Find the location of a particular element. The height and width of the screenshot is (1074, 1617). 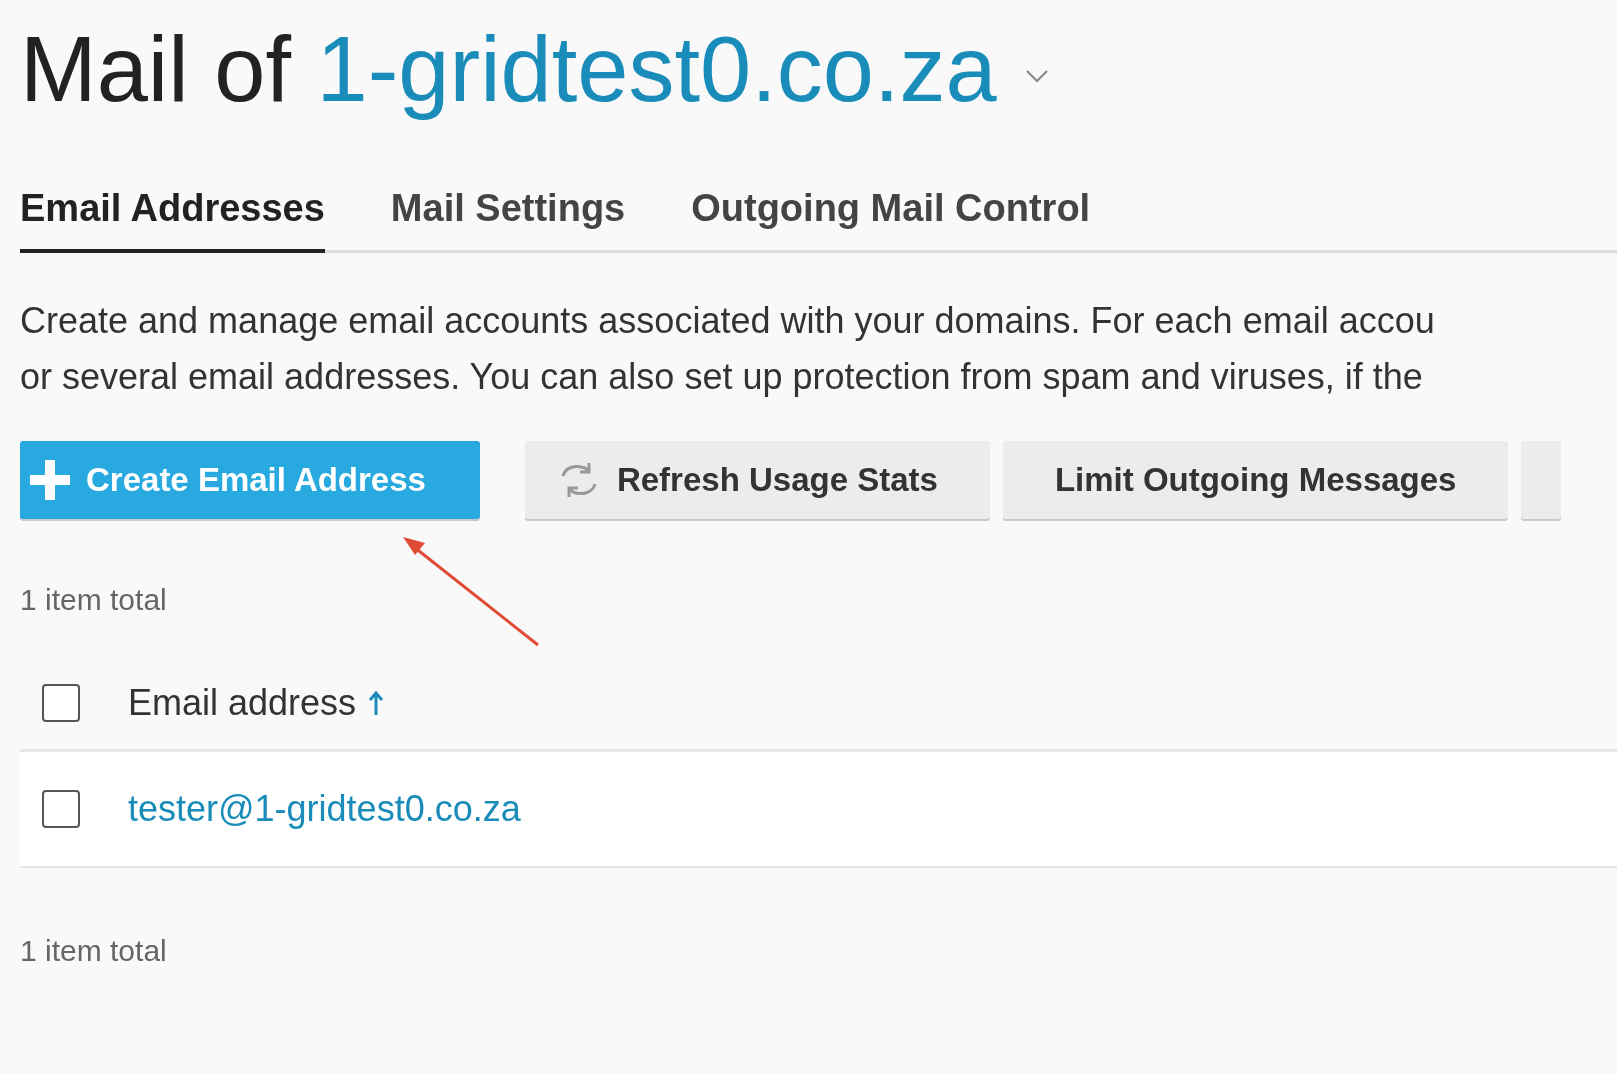

email-link: tester@1-gridtest0.co.za is located at coordinates (324, 809).